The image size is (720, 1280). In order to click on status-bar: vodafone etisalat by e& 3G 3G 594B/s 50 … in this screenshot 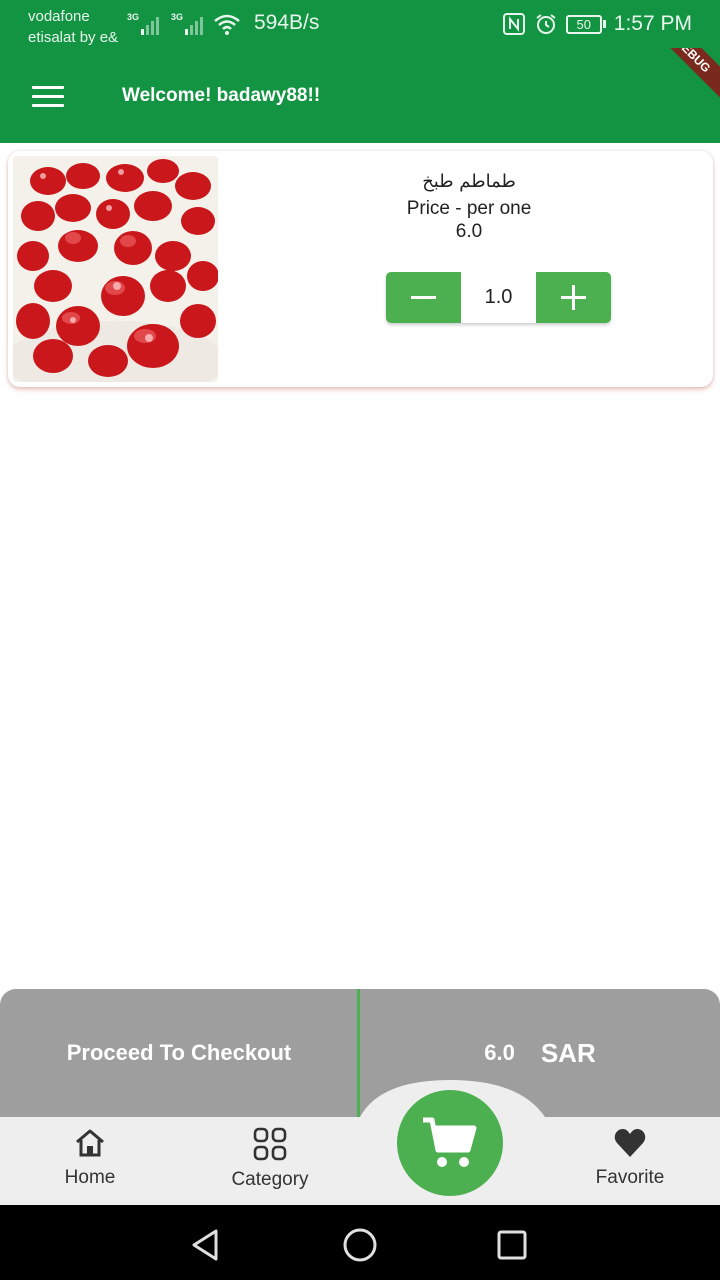, I will do `click(360, 24)`.